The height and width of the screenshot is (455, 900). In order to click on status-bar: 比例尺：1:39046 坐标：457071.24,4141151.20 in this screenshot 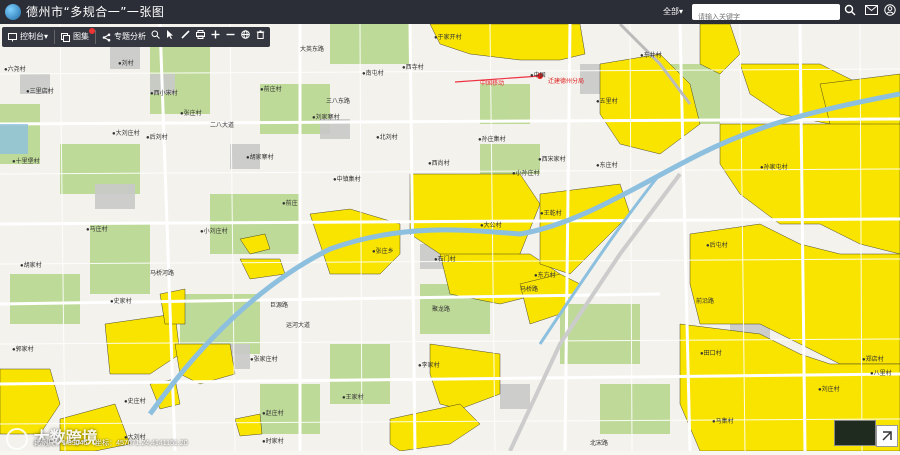, I will do `click(111, 443)`.